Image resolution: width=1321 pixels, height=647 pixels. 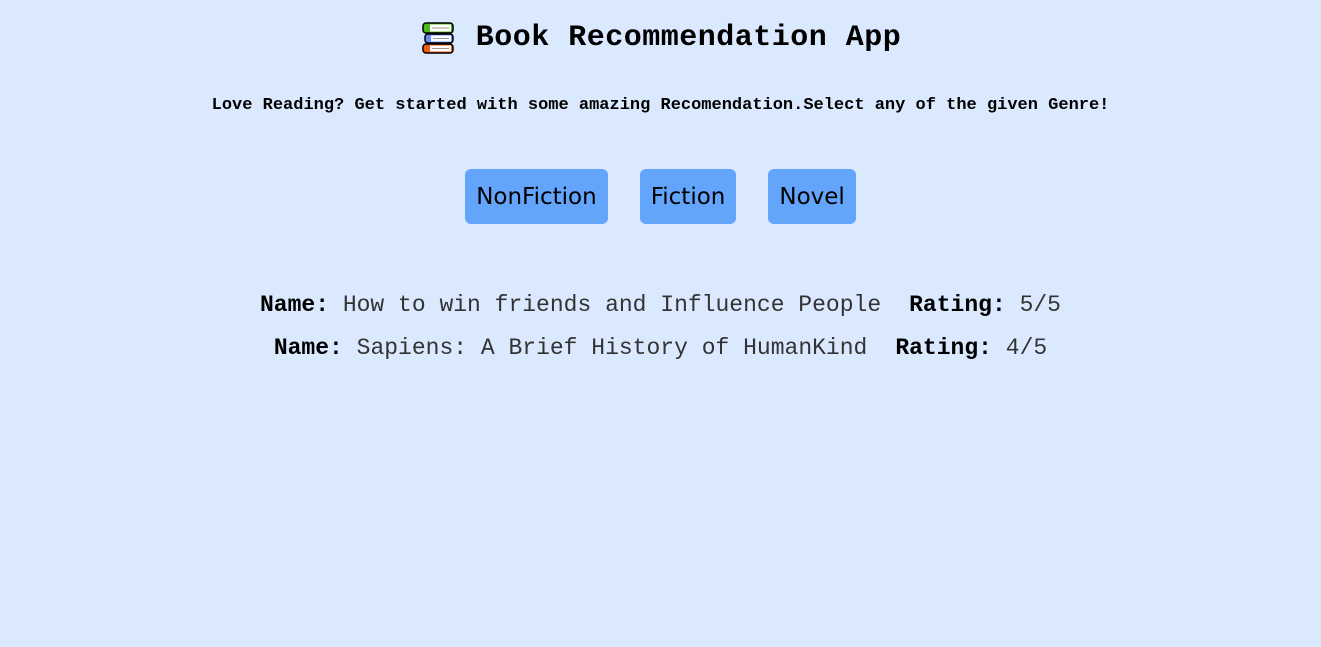 I want to click on page-title: Book Recommendation App, so click(x=688, y=38).